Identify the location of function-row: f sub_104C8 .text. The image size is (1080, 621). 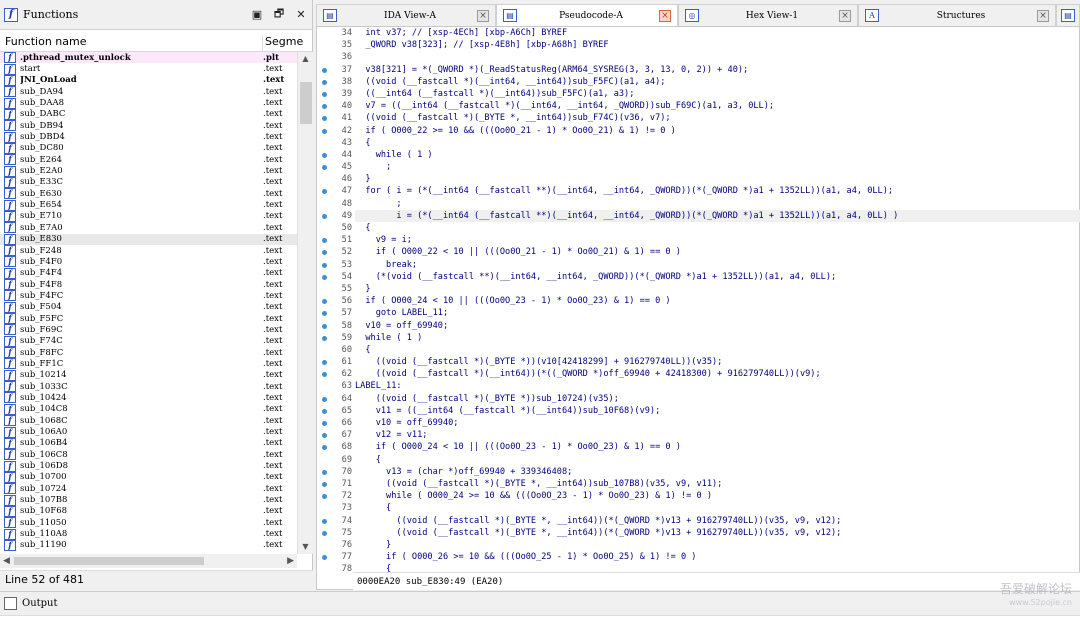
(148, 409).